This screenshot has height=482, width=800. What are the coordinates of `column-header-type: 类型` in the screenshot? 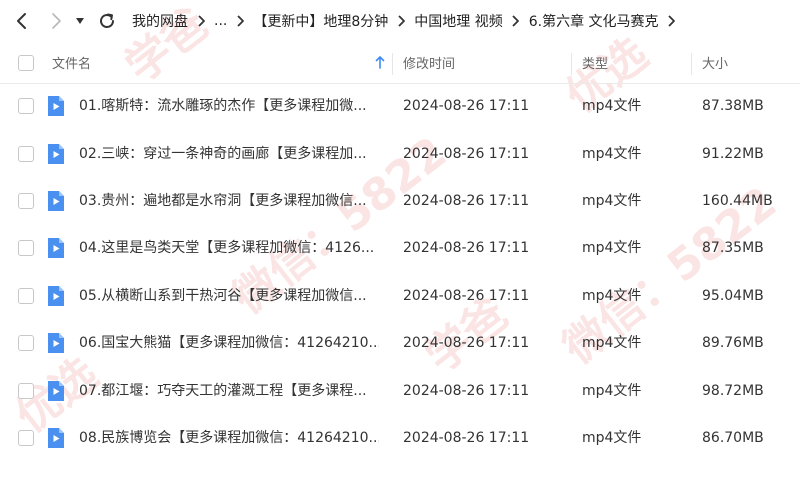 It's located at (595, 62).